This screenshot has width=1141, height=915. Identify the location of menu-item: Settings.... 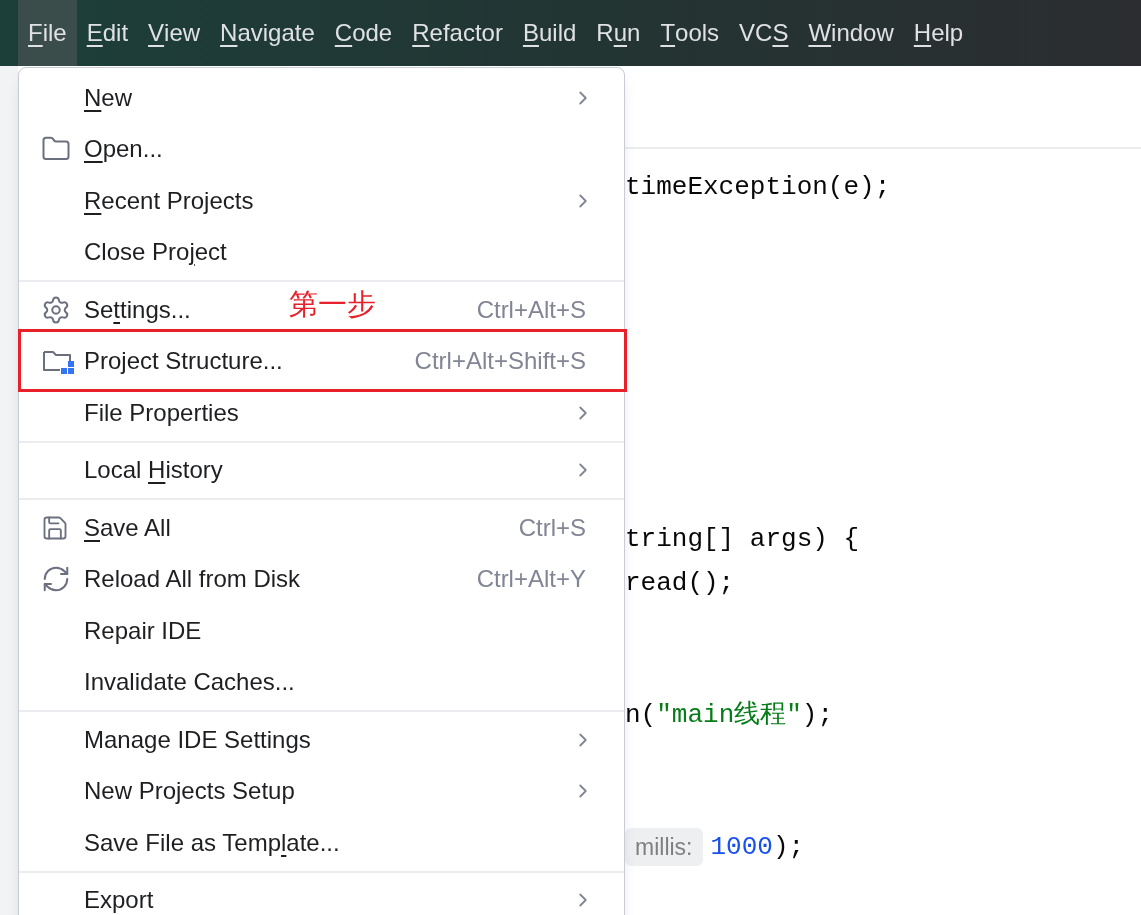
(137, 309).